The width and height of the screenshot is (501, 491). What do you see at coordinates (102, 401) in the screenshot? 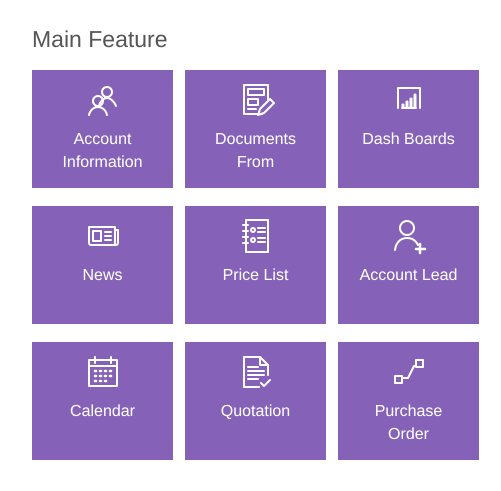
I see `feature-tile: Calendar` at bounding box center [102, 401].